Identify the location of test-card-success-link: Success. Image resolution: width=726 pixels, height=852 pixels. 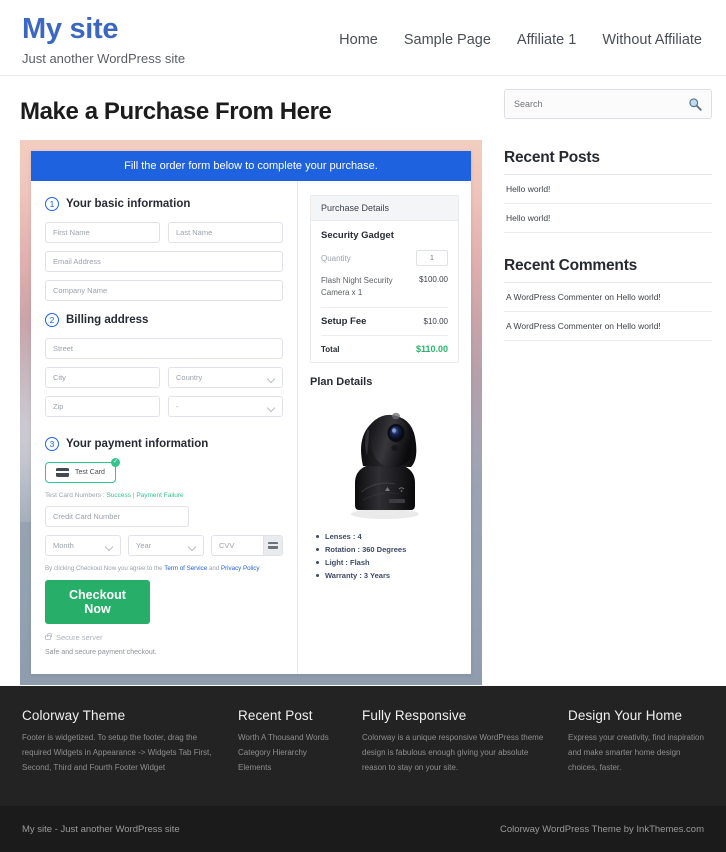
(118, 495).